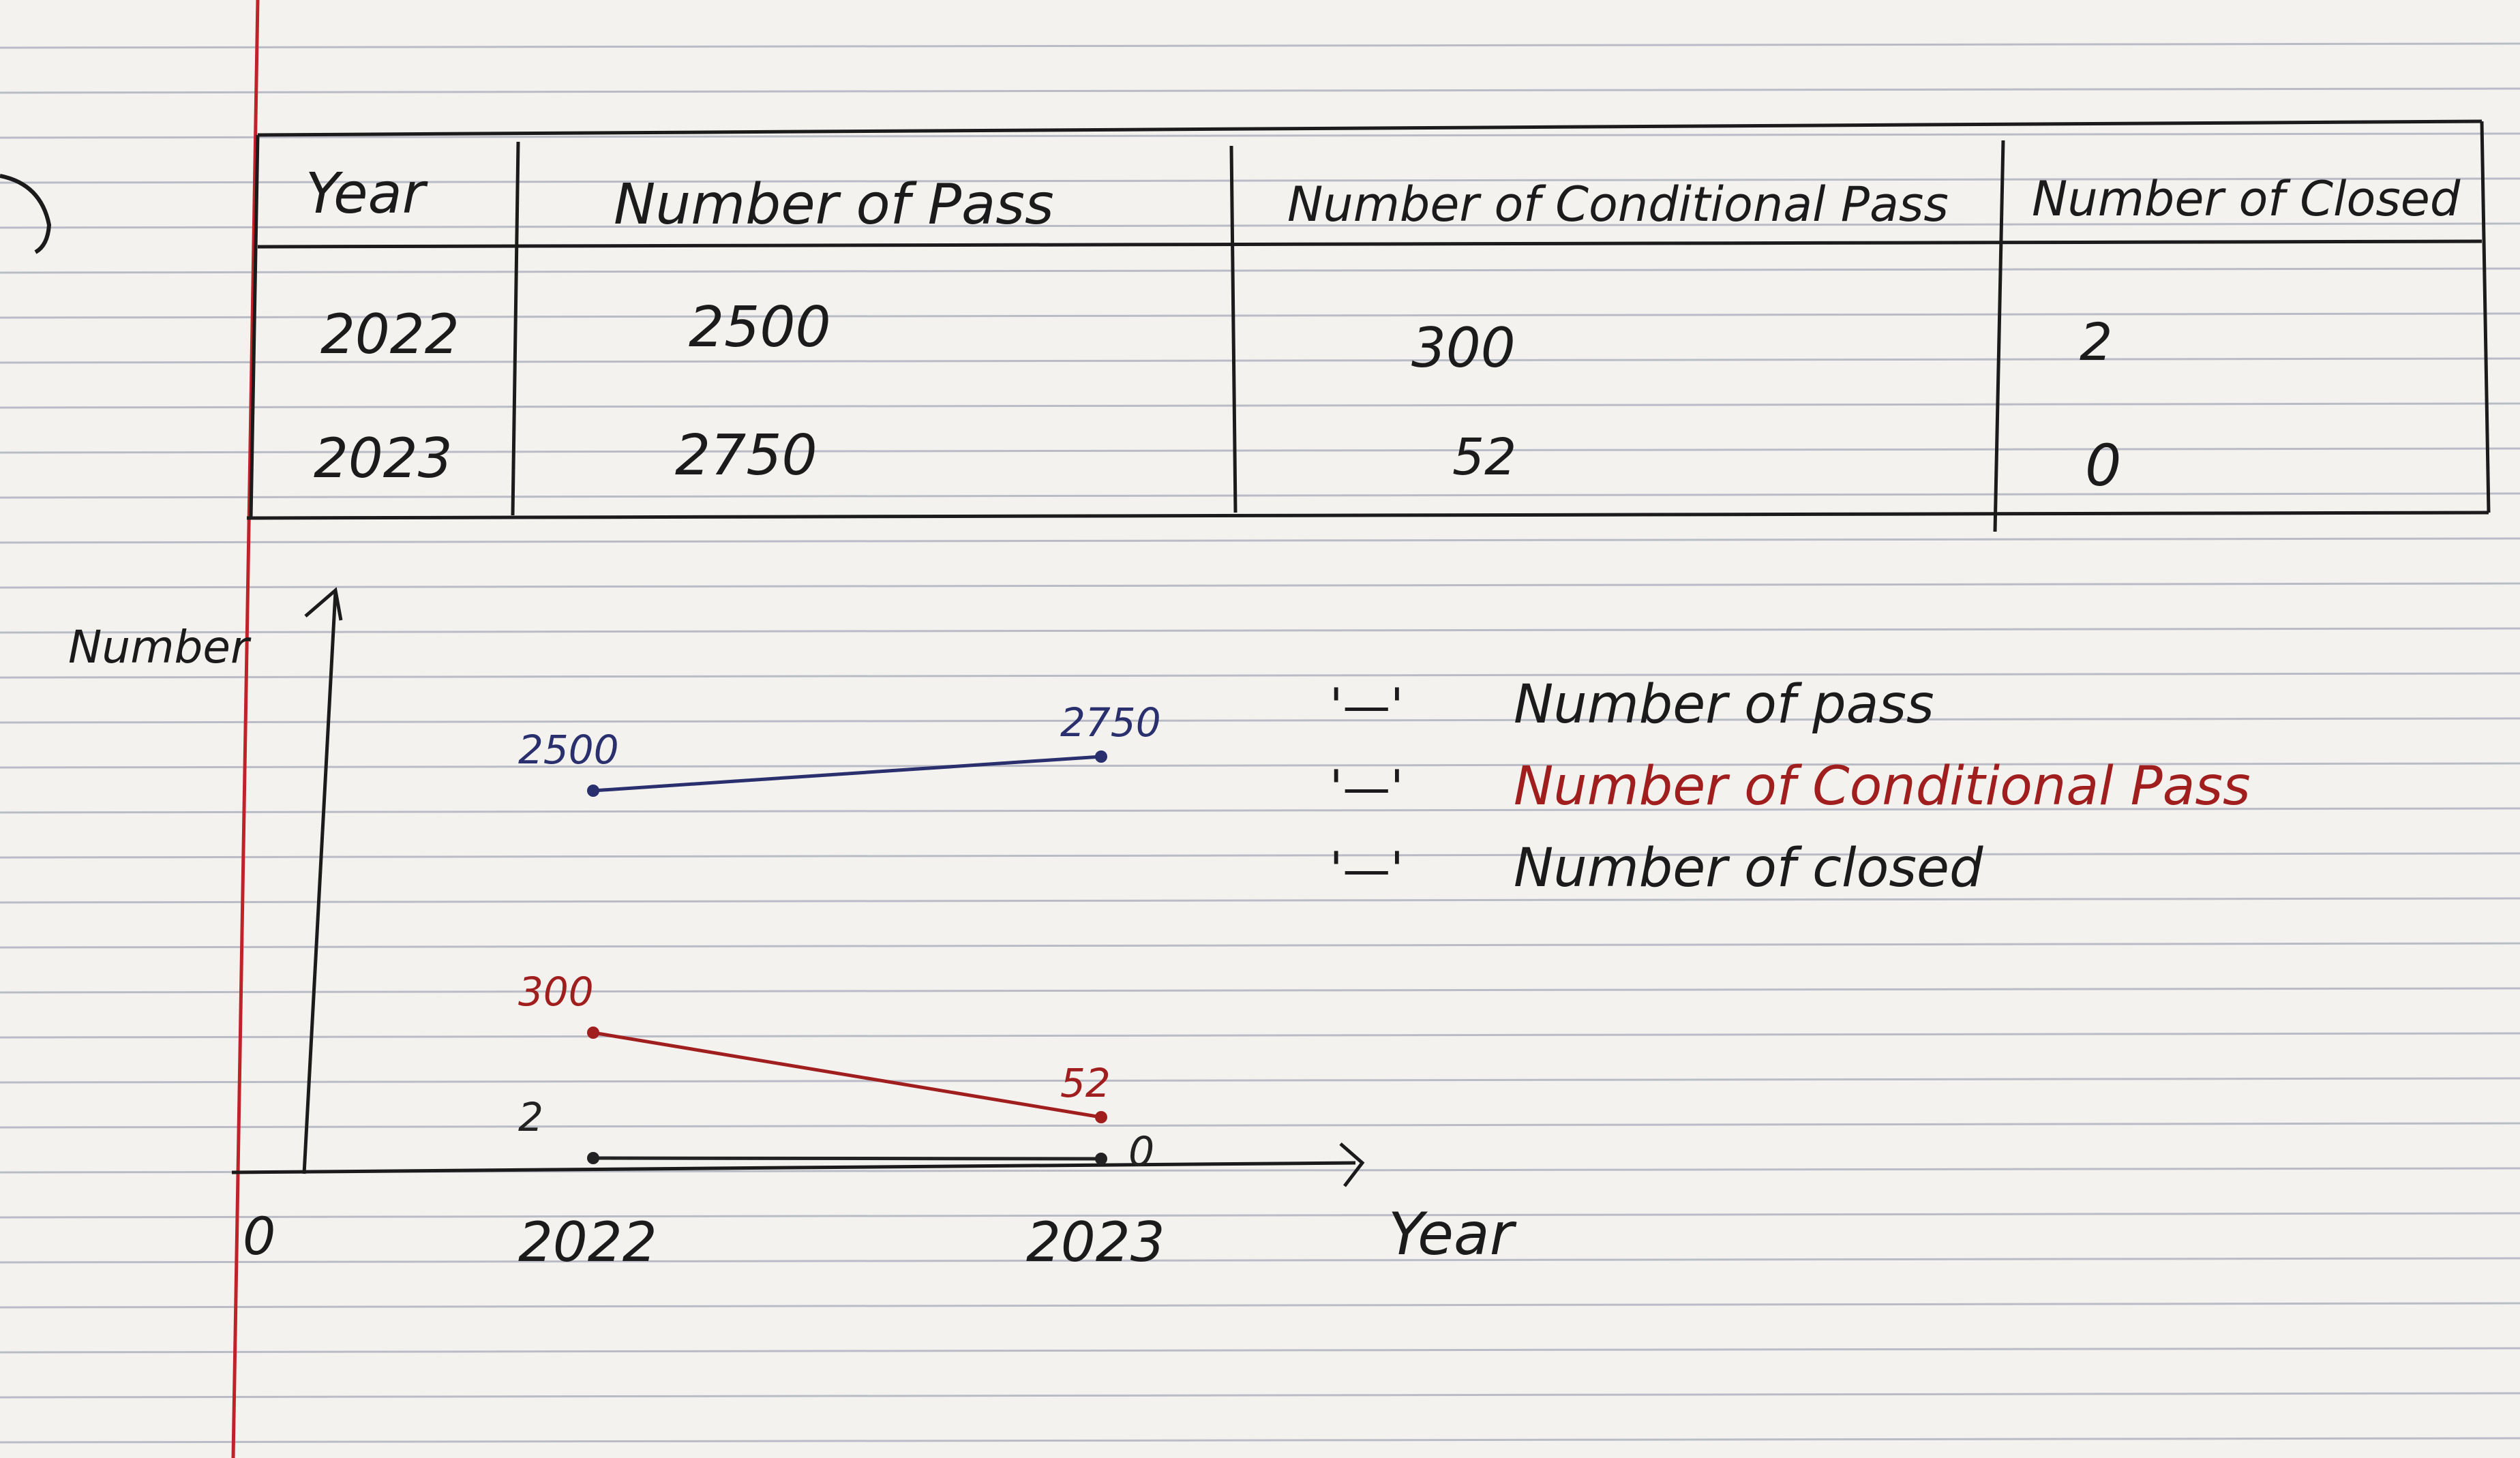  What do you see at coordinates (760, 327) in the screenshot?
I see `table-cell-pass-2022: 2500` at bounding box center [760, 327].